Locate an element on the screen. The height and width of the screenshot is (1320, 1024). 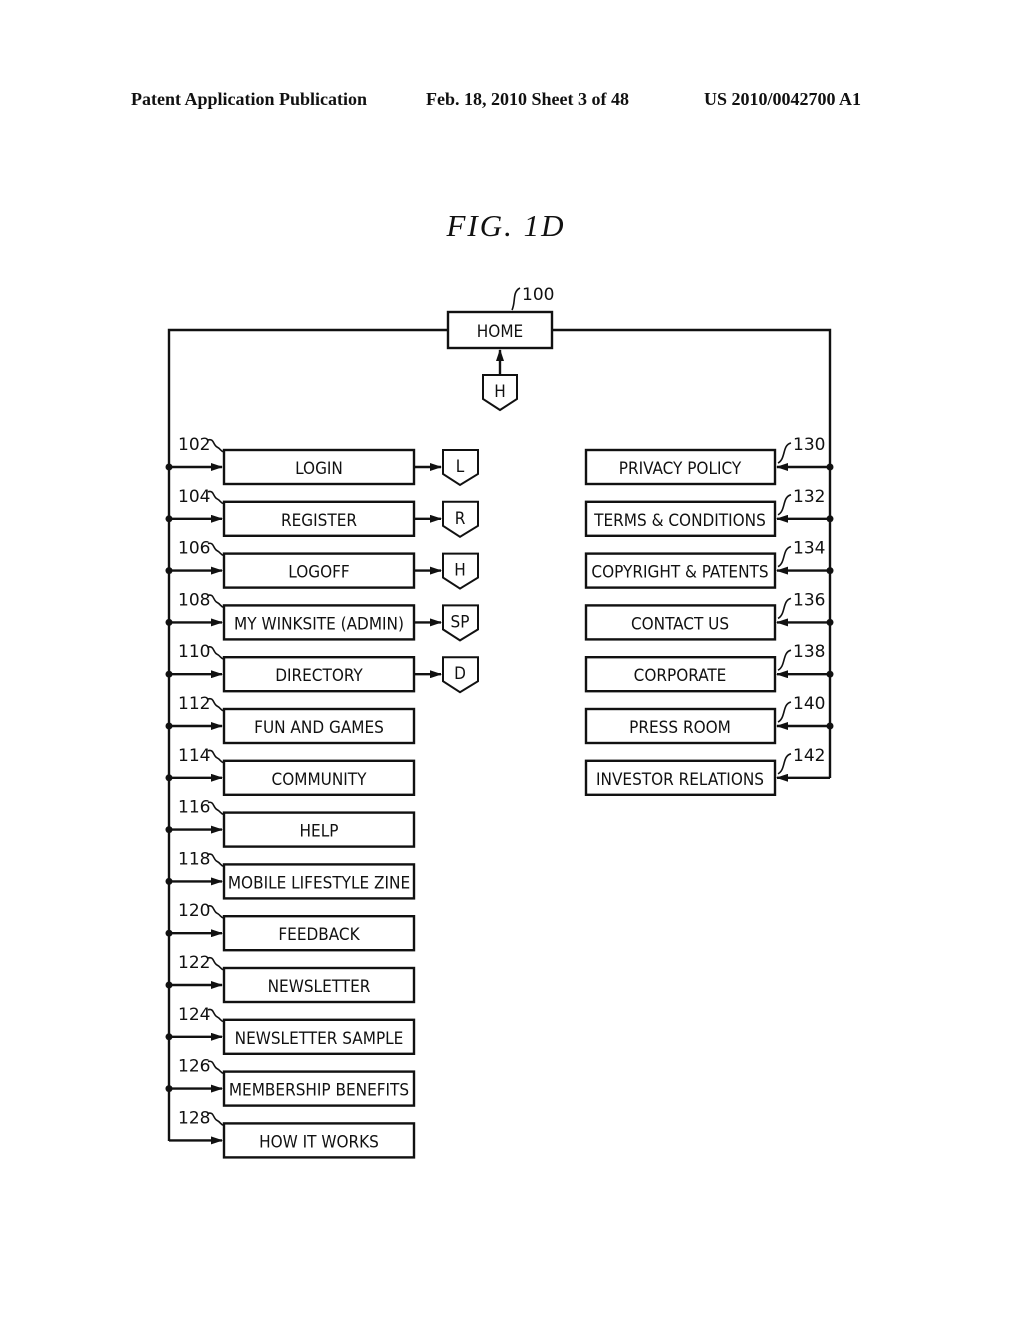
left-node-104: REGISTER 104 R is located at coordinates (322, 512).